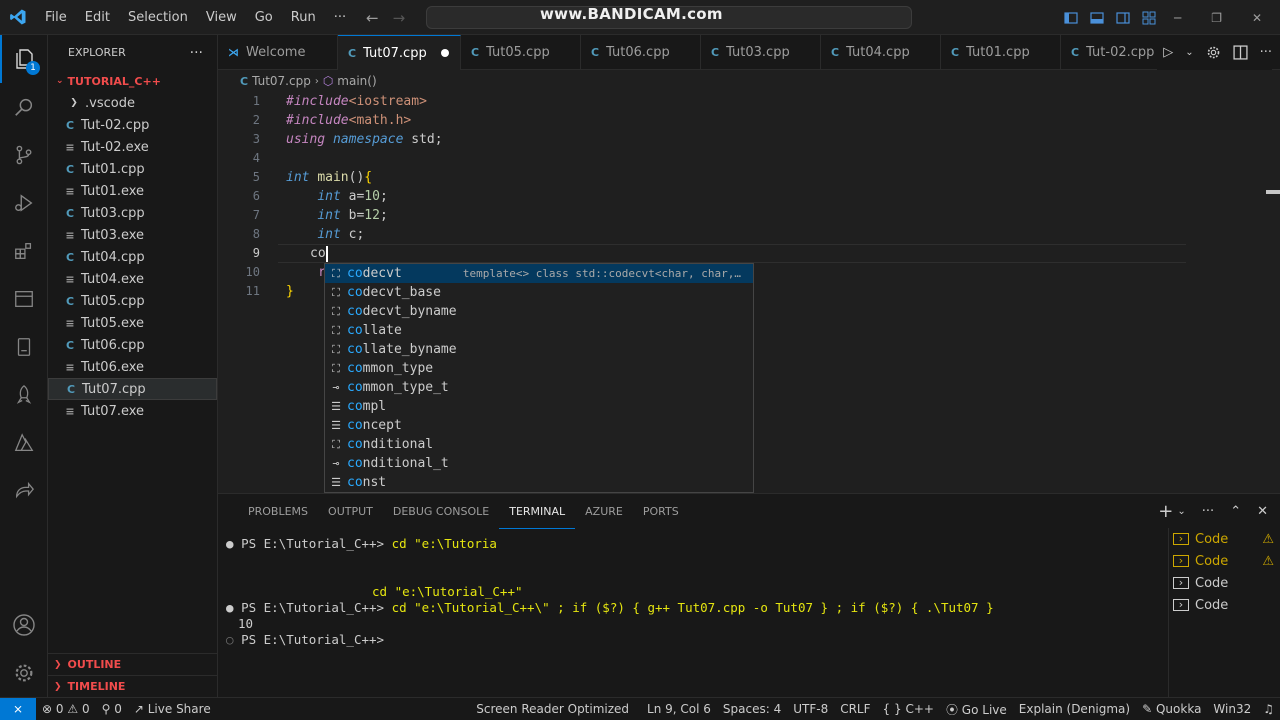 This screenshot has height=720, width=1280. I want to click on file-item: ≡ Tut04.exe, so click(132, 279).